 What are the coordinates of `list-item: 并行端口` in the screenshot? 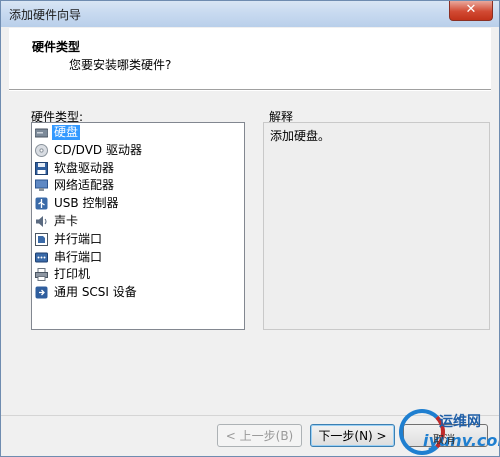 It's located at (69, 239).